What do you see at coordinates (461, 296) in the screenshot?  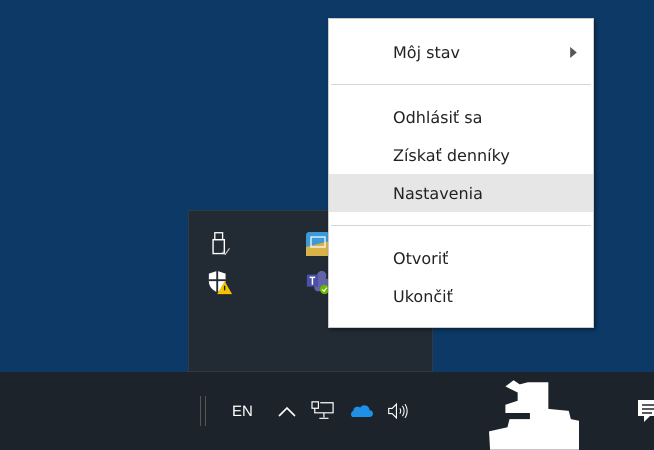 I see `menu-item: Ukončiť` at bounding box center [461, 296].